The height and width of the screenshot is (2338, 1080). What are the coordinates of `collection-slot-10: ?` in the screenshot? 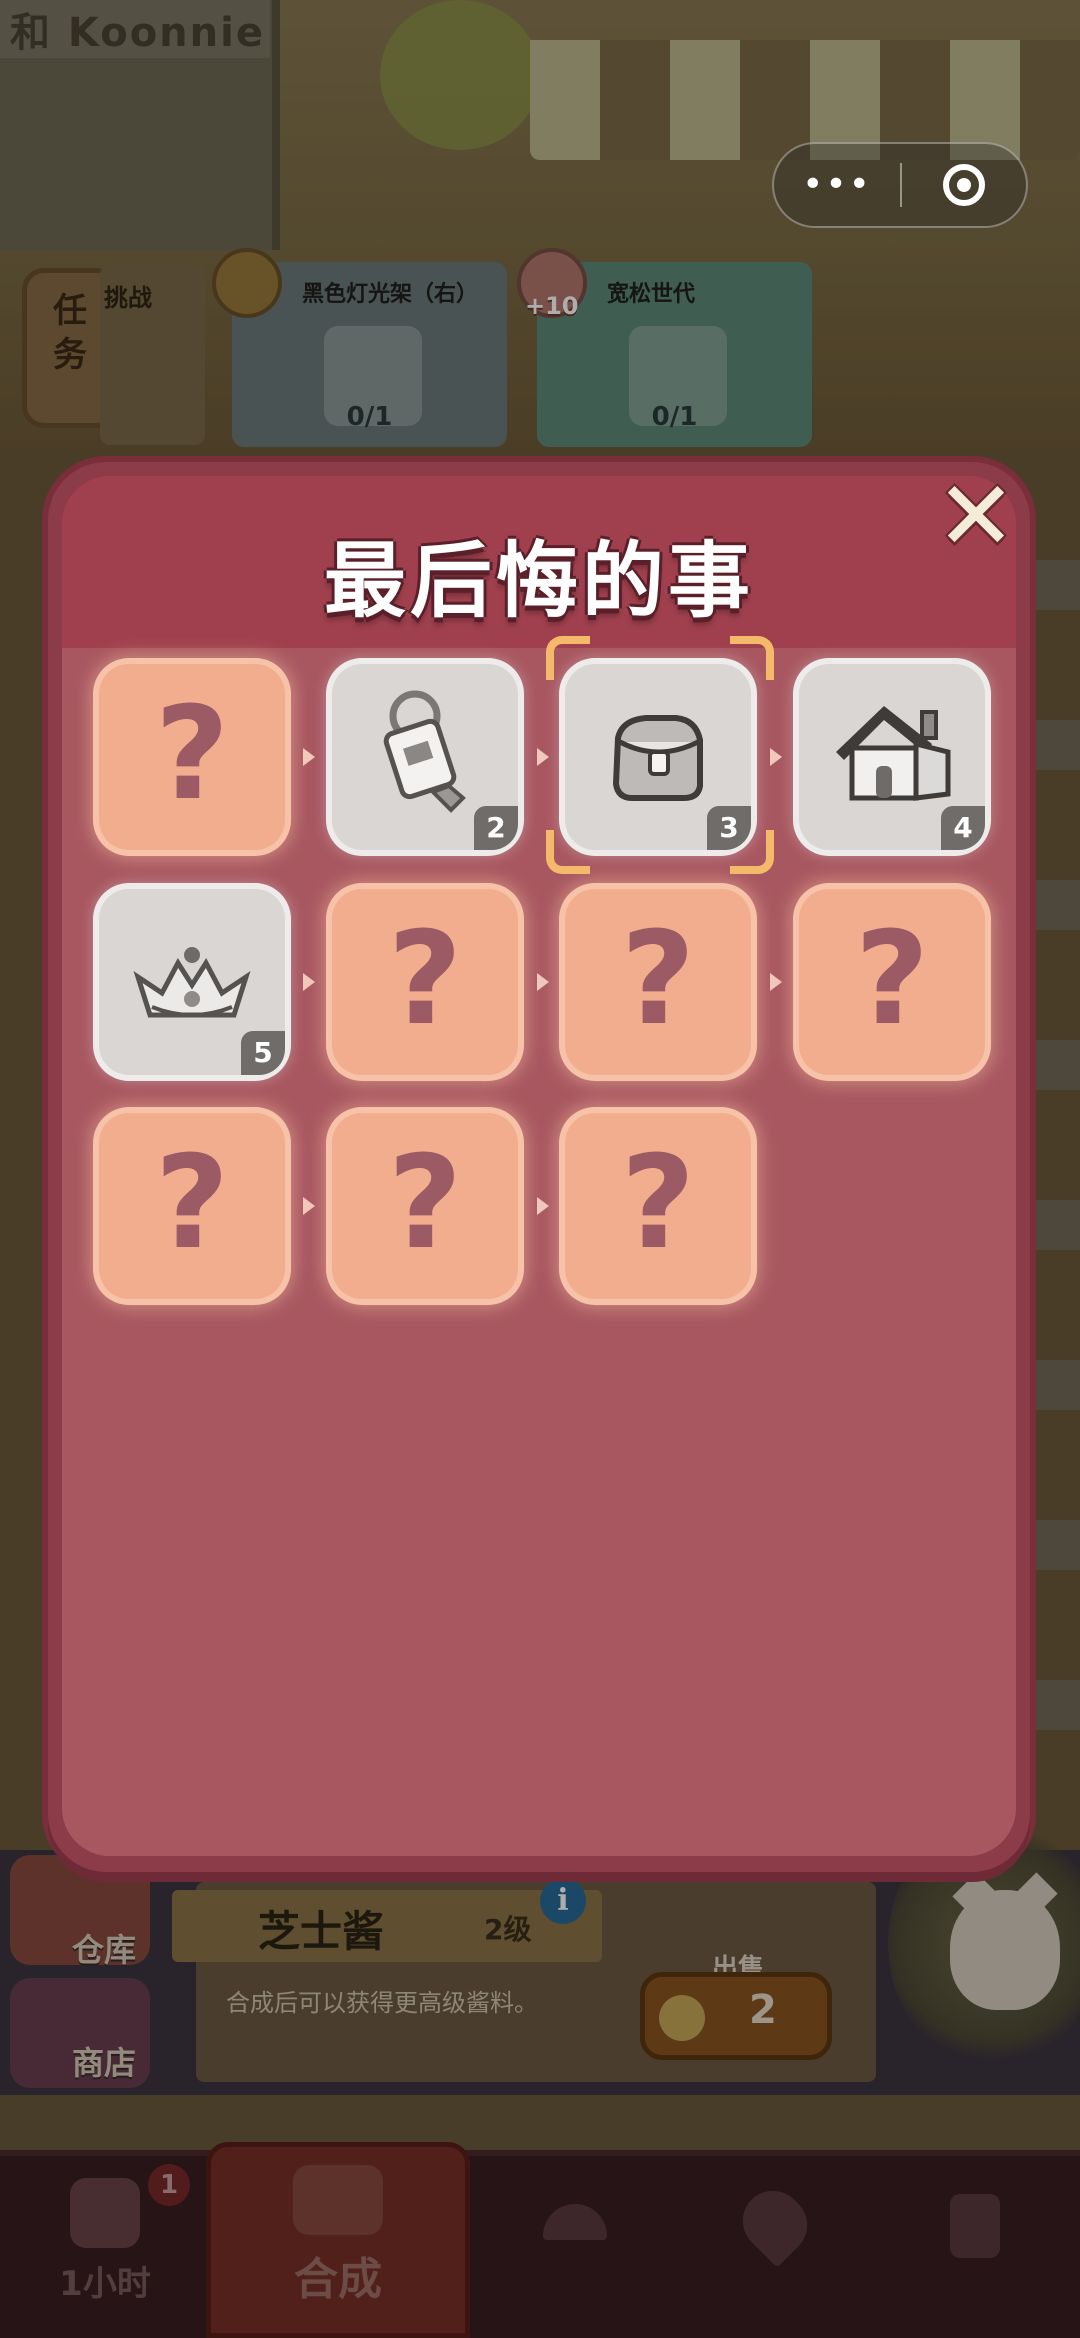 It's located at (425, 1206).